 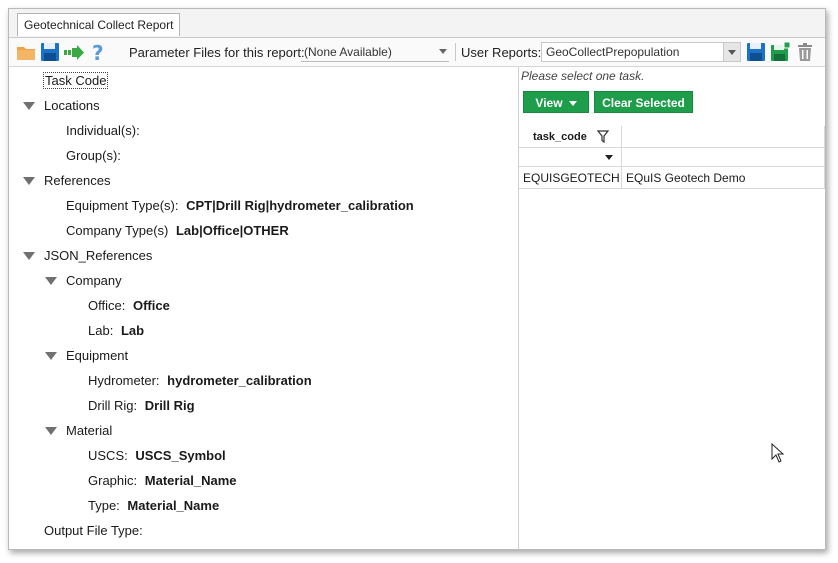 What do you see at coordinates (780, 52) in the screenshot?
I see `save-as-report-icon` at bounding box center [780, 52].